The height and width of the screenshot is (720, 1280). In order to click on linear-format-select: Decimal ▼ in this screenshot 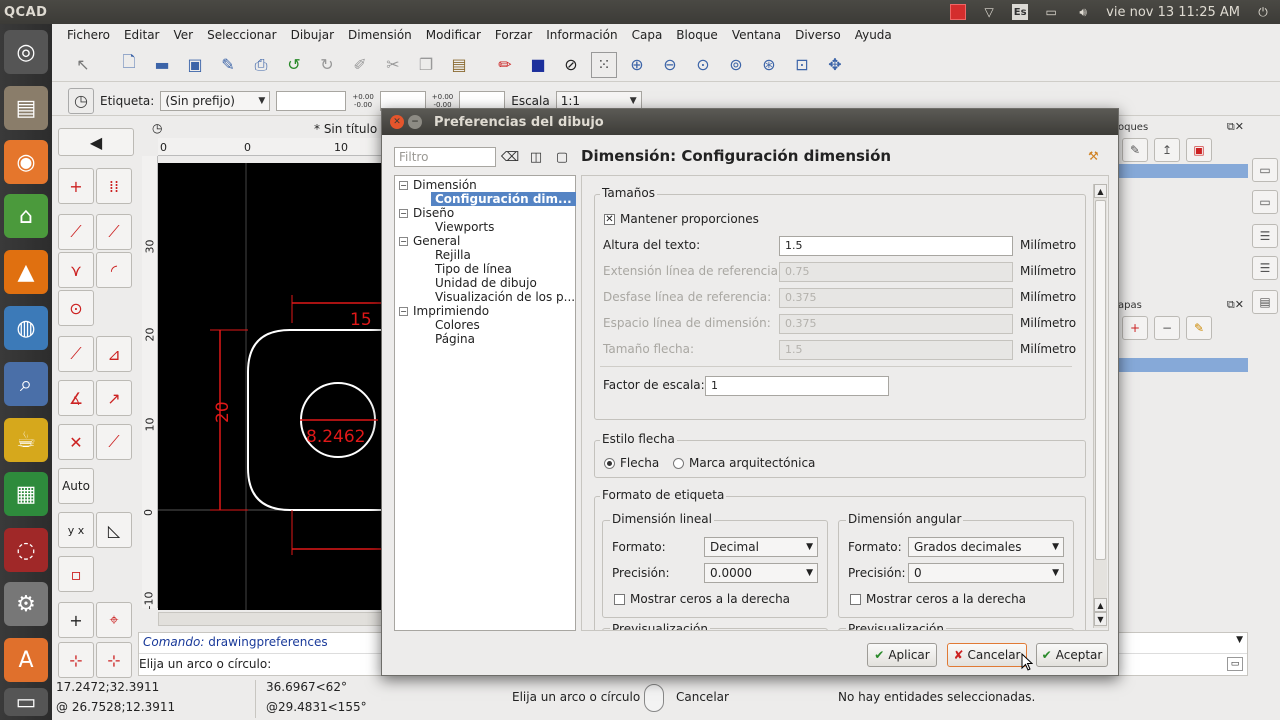, I will do `click(761, 547)`.